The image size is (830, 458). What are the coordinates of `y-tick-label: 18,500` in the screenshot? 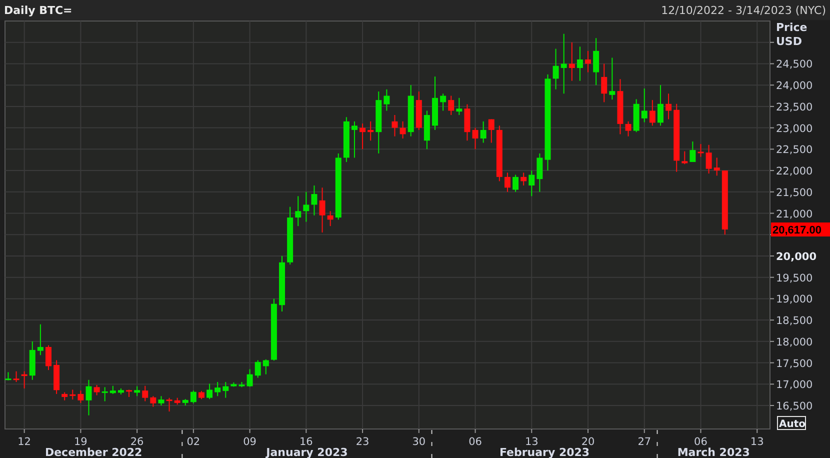 It's located at (794, 321).